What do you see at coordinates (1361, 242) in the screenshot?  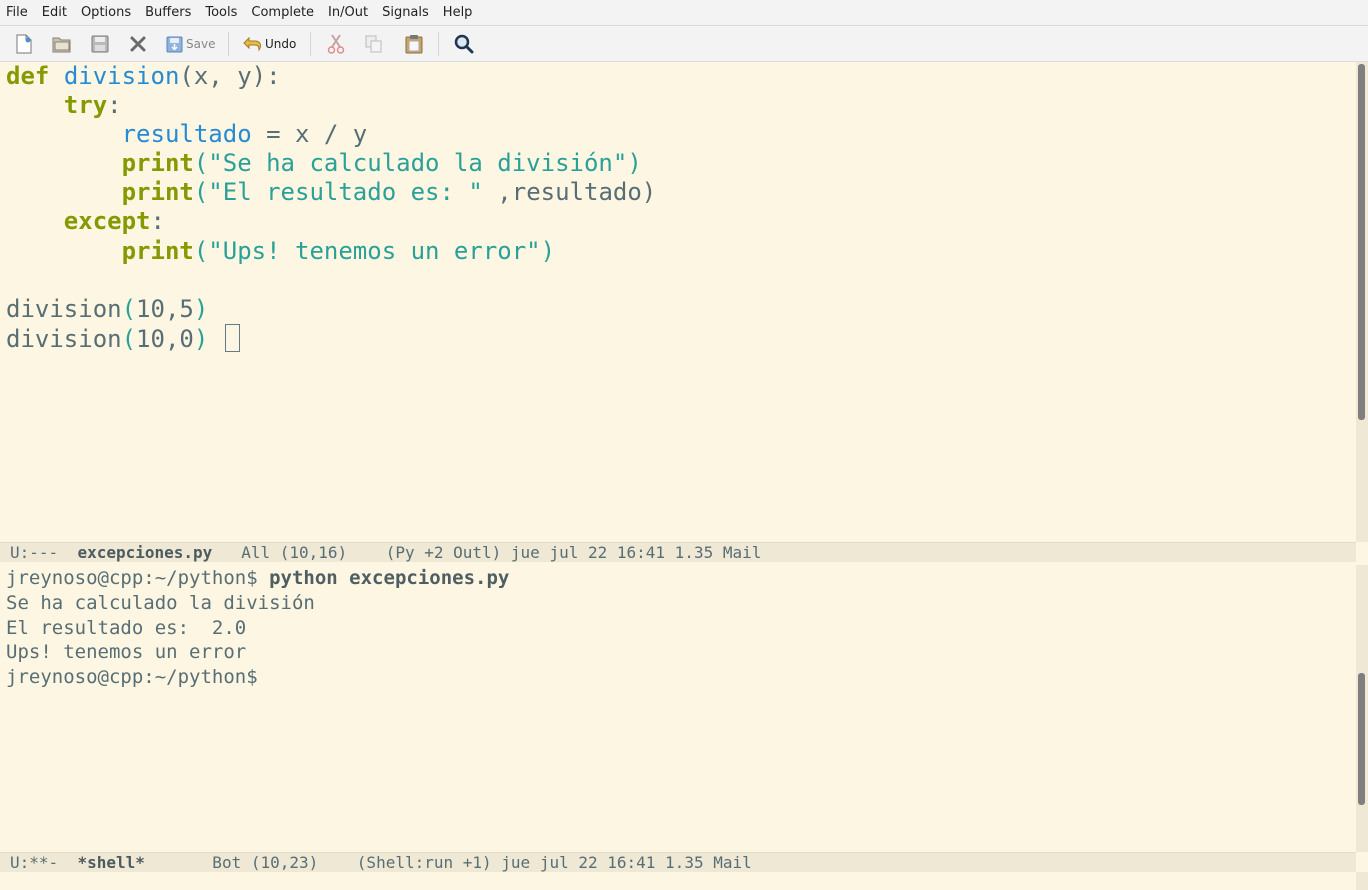 I see `editor-scrollbar-thumb` at bounding box center [1361, 242].